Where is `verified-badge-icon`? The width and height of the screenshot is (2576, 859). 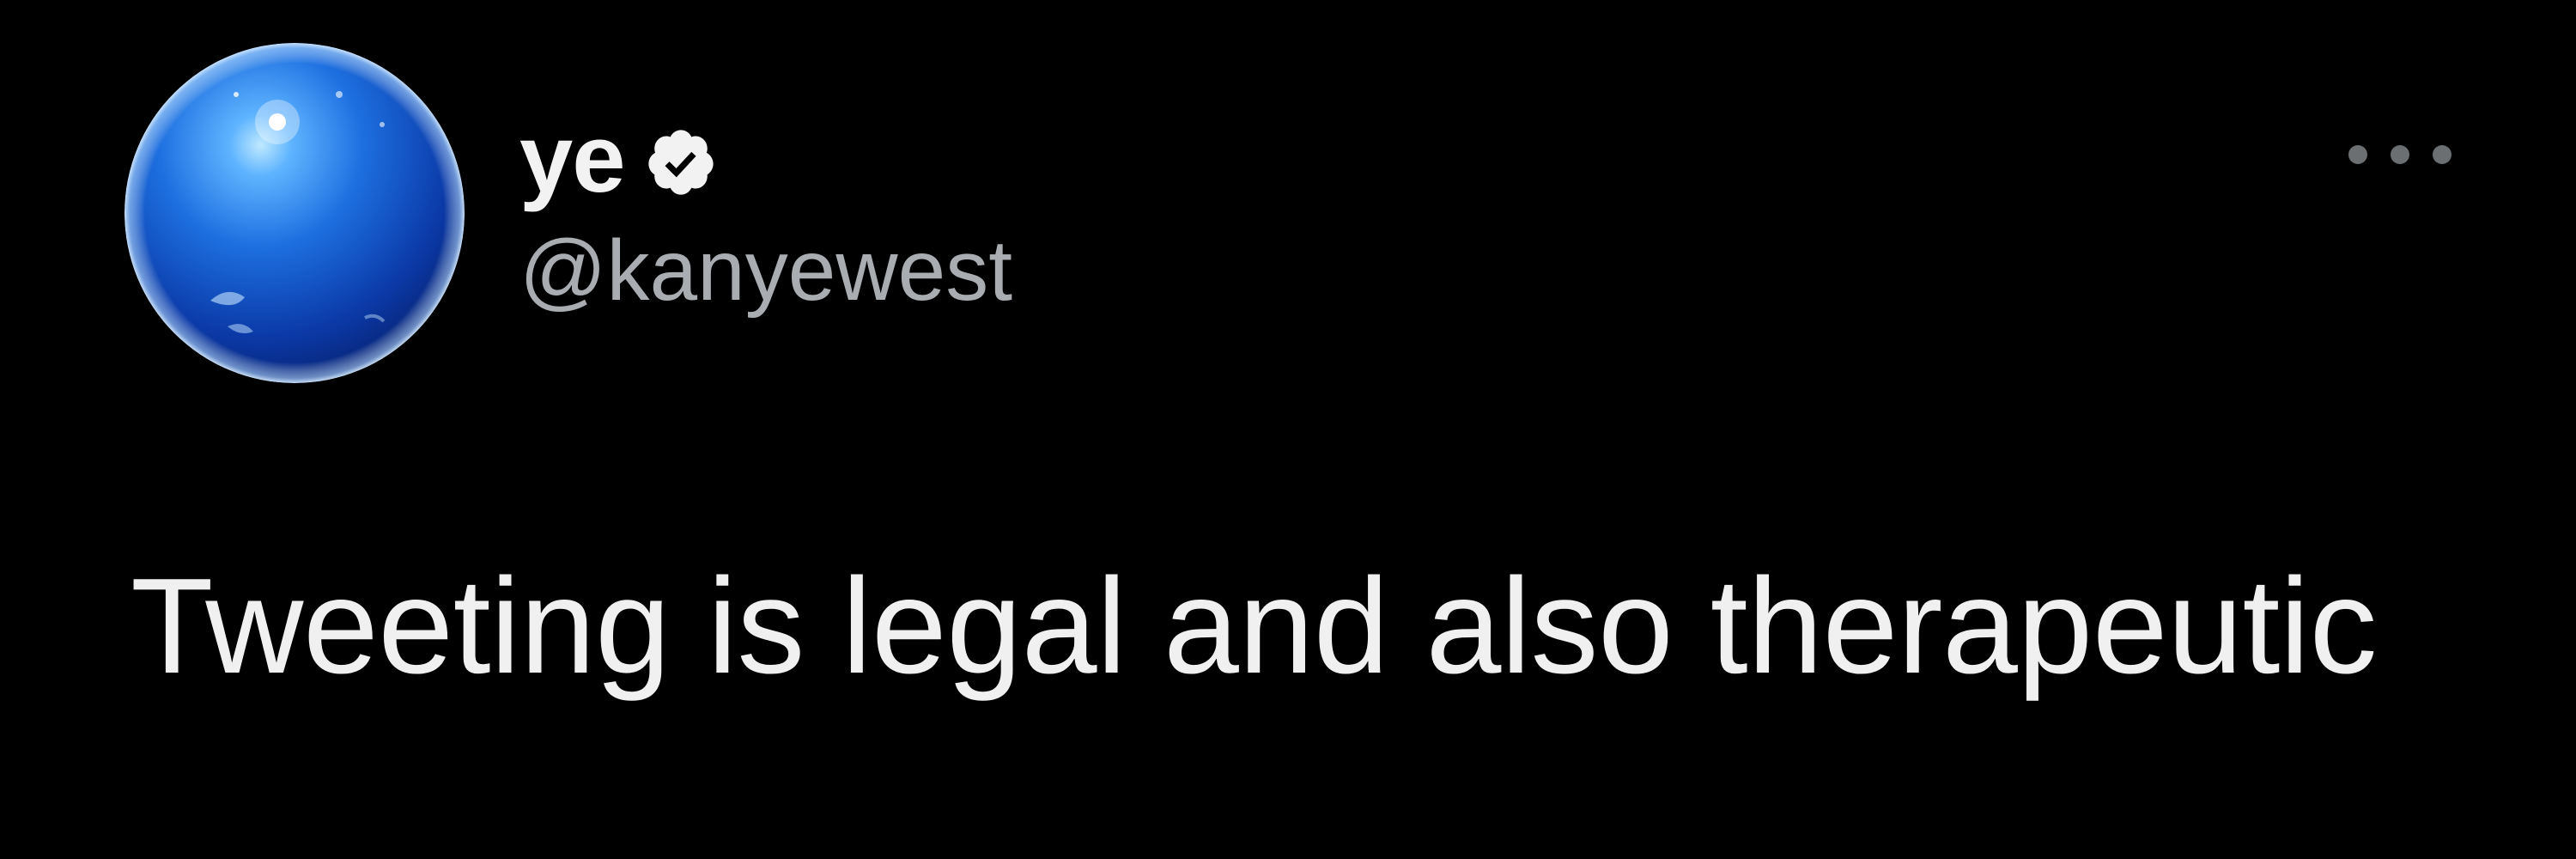 verified-badge-icon is located at coordinates (681, 162).